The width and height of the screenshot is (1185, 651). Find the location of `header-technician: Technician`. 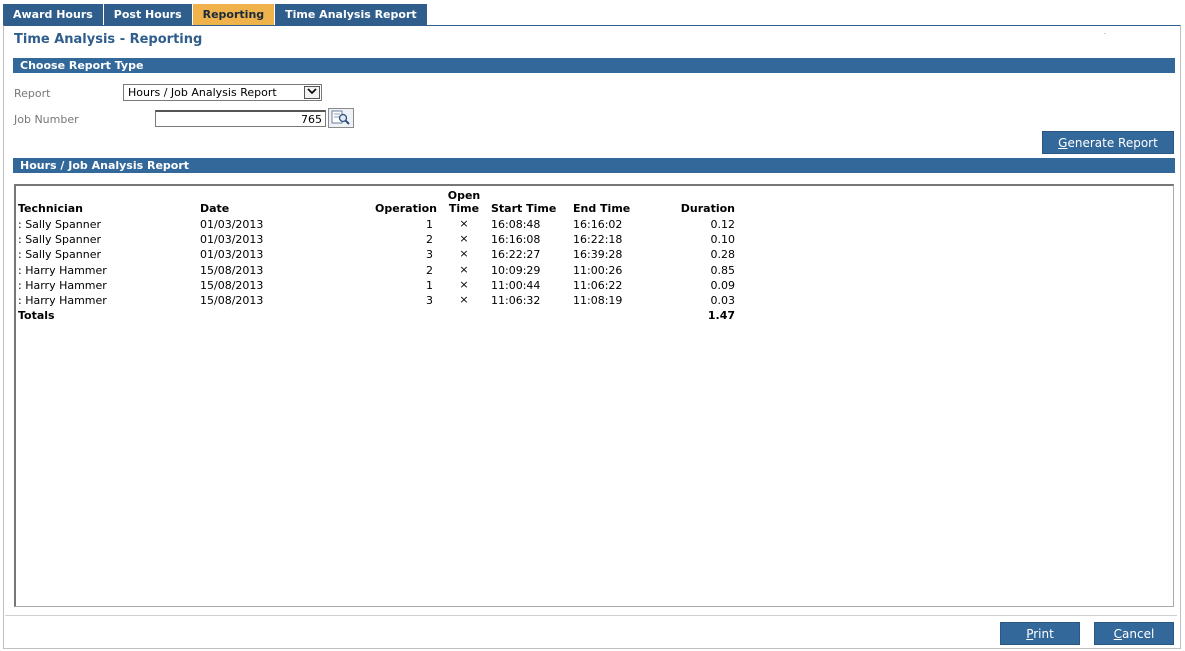

header-technician: Technician is located at coordinates (51, 208).